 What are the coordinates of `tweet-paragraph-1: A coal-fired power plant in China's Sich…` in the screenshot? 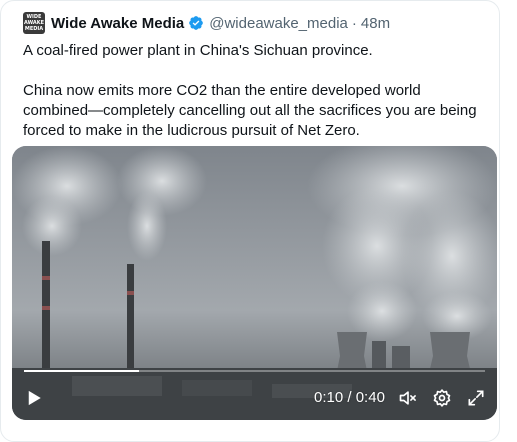 It's located at (198, 50).